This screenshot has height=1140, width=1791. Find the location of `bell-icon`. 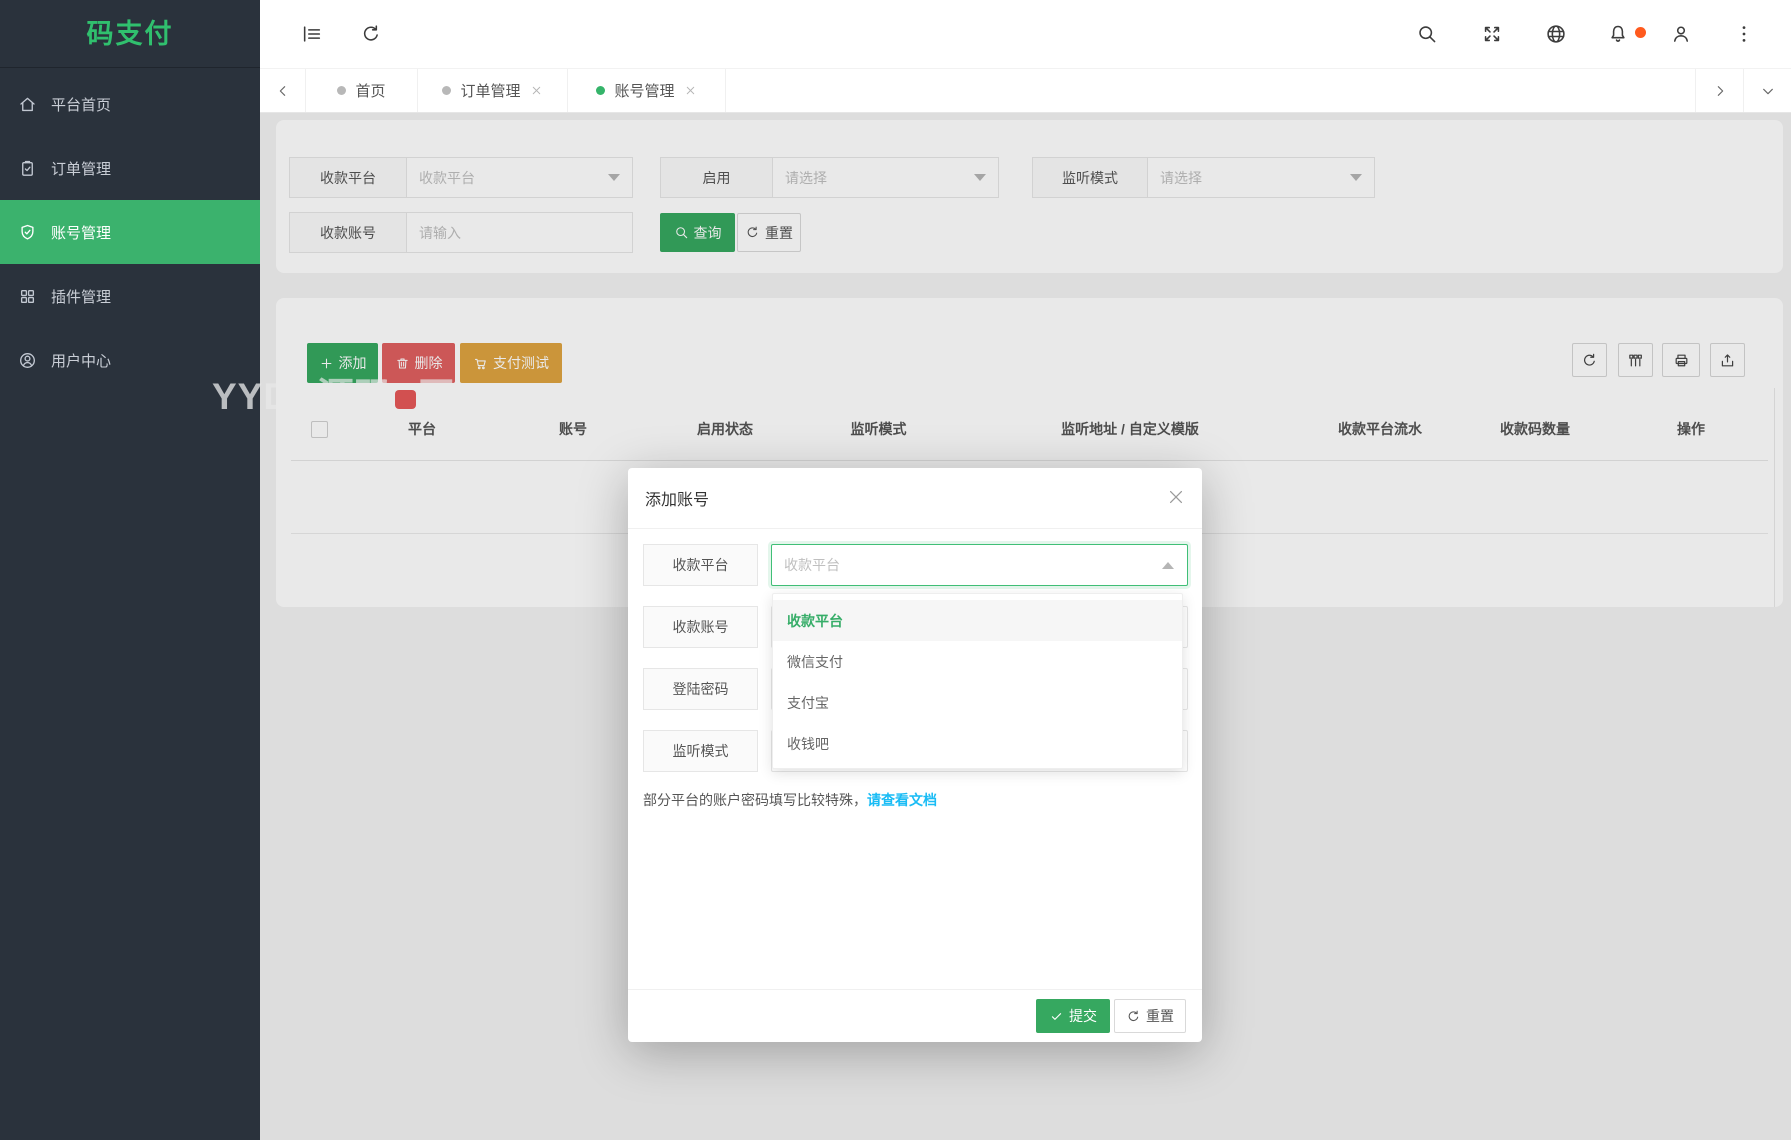

bell-icon is located at coordinates (1618, 34).